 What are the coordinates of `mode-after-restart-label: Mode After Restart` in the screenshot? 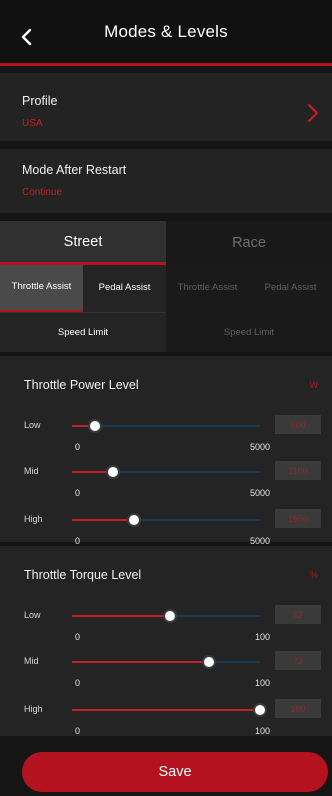 It's located at (74, 170).